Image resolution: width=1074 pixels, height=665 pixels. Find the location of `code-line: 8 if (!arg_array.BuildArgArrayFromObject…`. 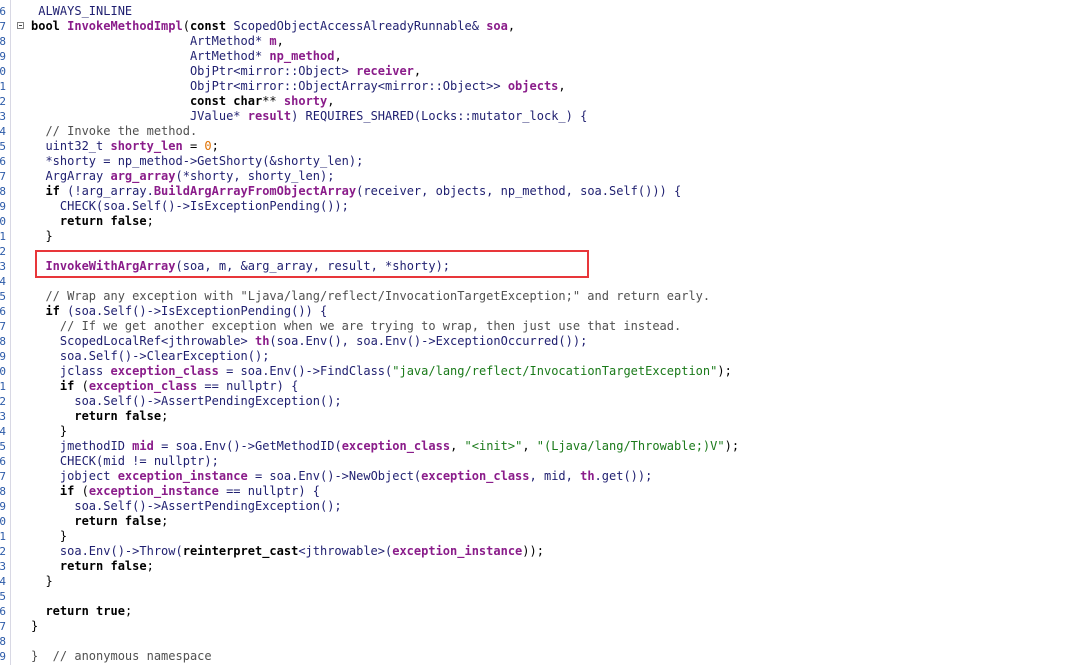

code-line: 8 if (!arg_array.BuildArgArrayFromObject… is located at coordinates (537, 191).